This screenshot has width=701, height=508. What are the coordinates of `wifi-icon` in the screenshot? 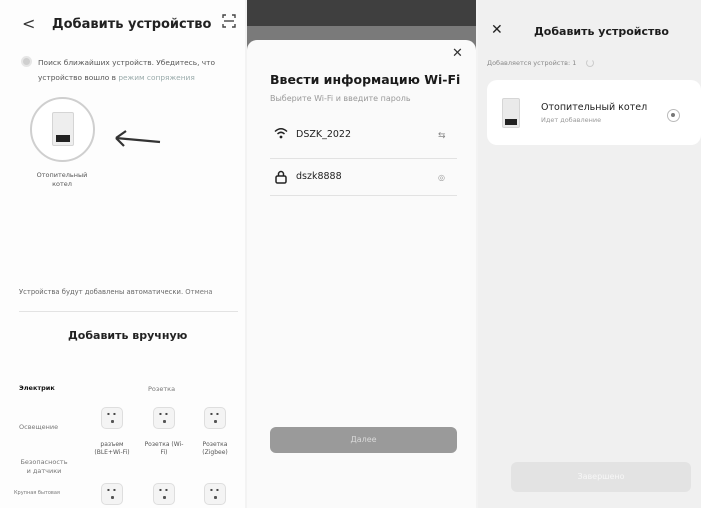 It's located at (281, 133).